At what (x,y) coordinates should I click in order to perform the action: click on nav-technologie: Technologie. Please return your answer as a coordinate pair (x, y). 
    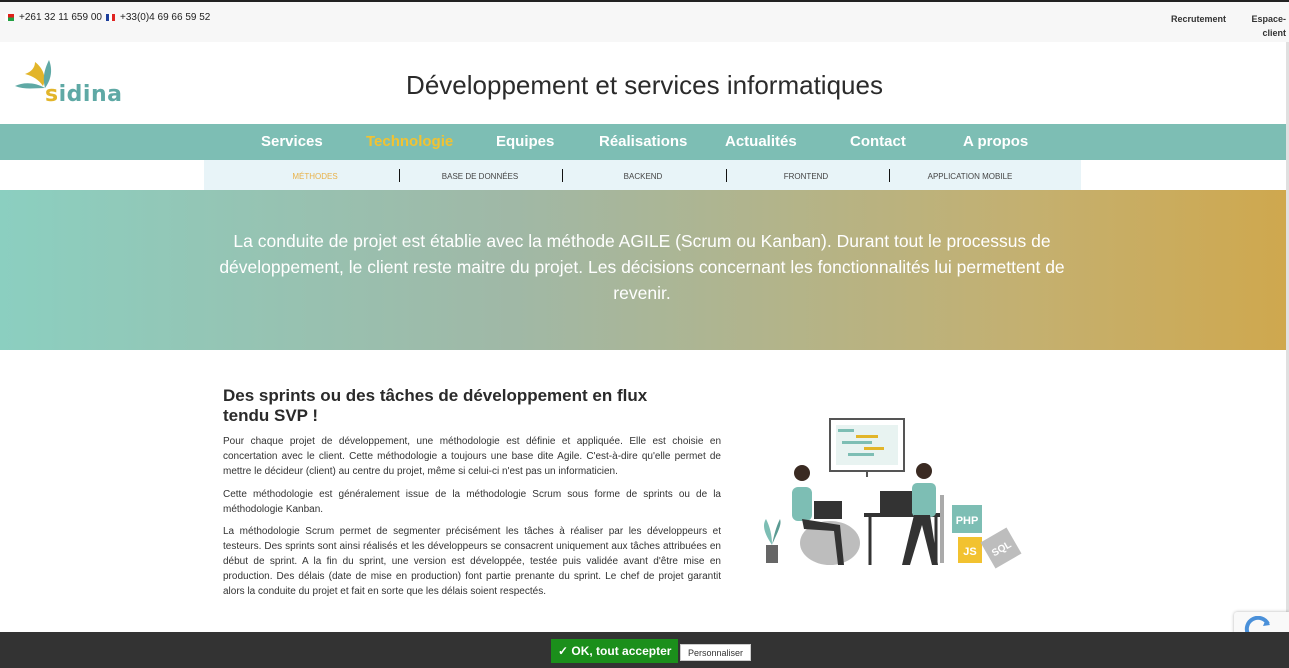
    Looking at the image, I should click on (409, 141).